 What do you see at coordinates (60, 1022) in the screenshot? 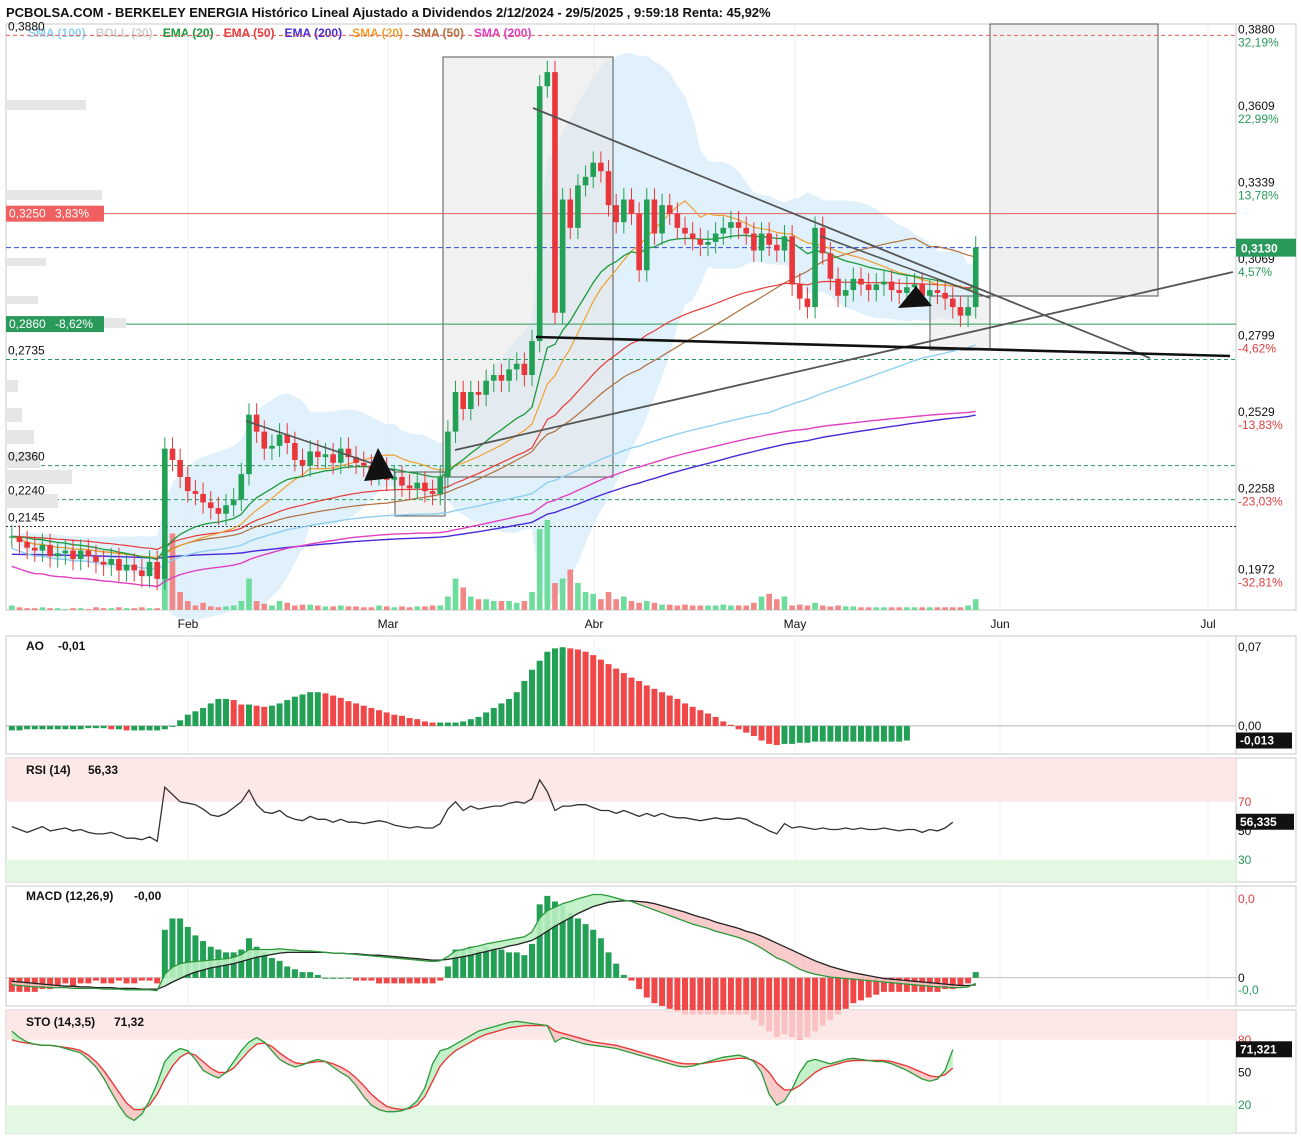
I see `sto-label: STO (14,3,5)` at bounding box center [60, 1022].